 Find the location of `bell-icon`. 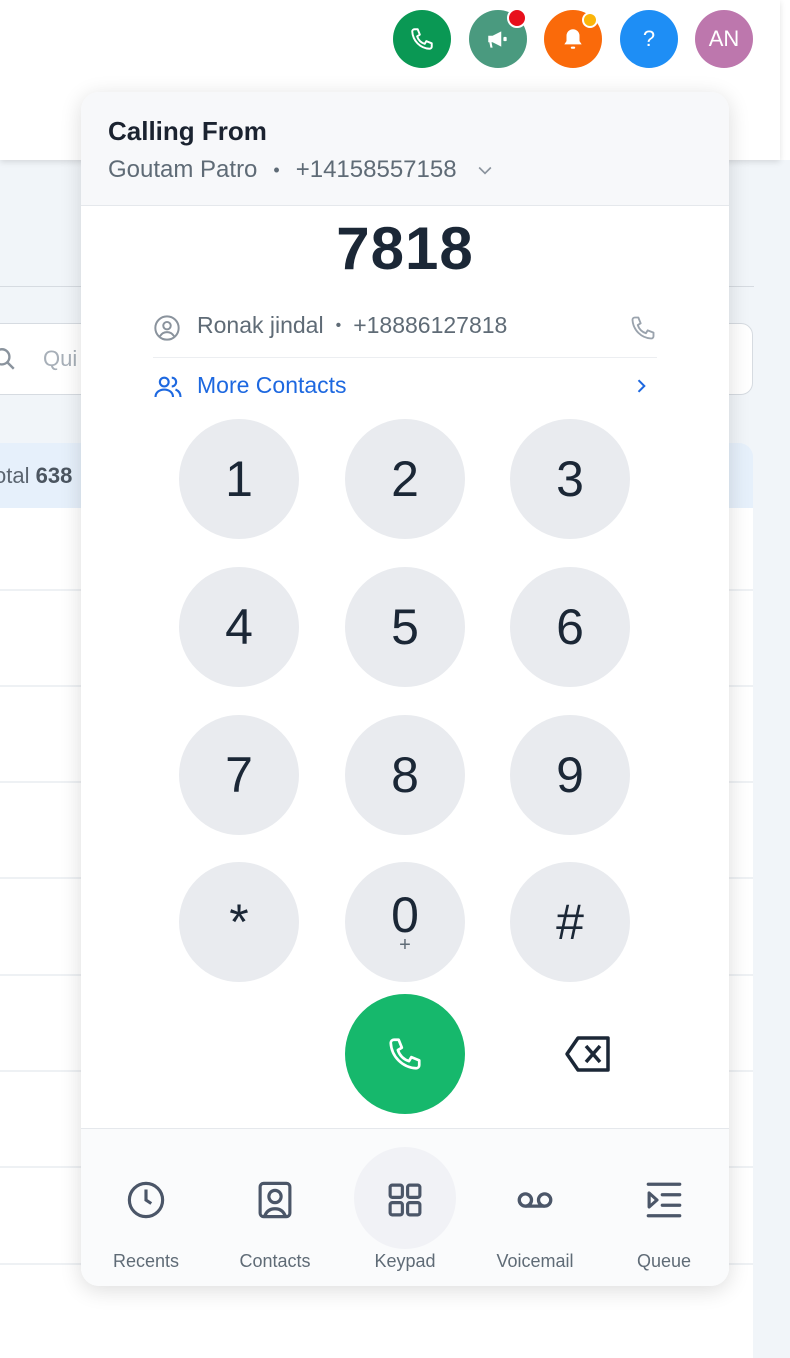

bell-icon is located at coordinates (573, 39).